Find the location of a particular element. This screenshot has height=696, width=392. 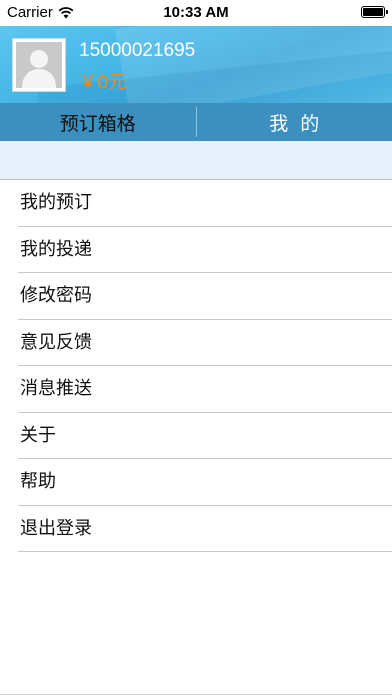

menu-item-help: 帮助 is located at coordinates (205, 482).